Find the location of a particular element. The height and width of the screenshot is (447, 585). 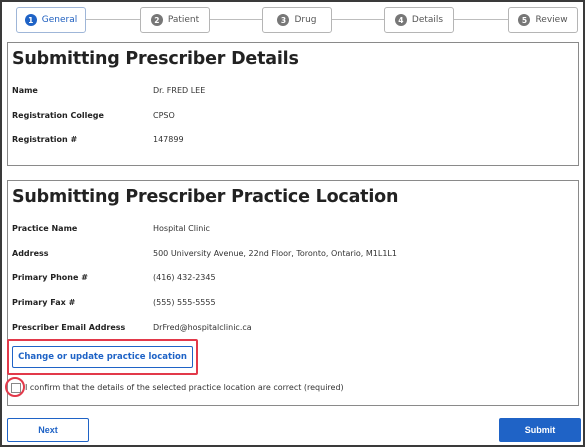

change-practice-location-button: Change or update practice location is located at coordinates (102, 357).